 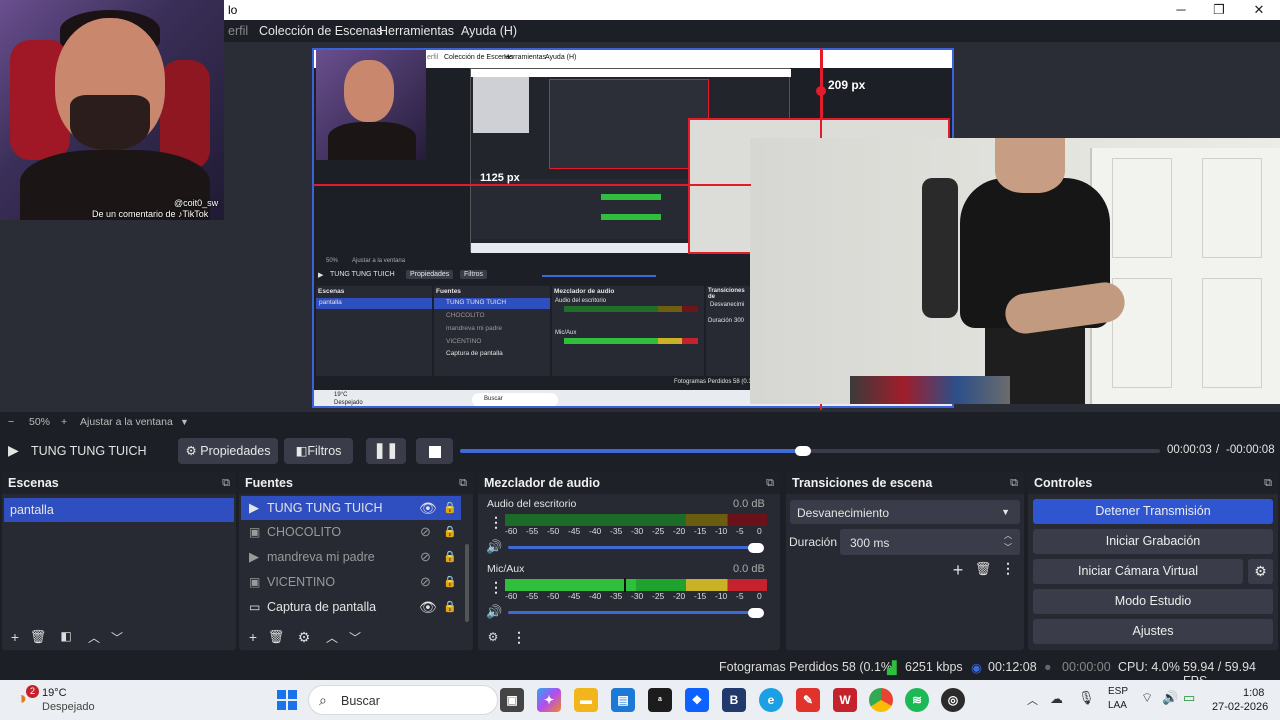 What do you see at coordinates (238, 31) in the screenshot?
I see `menu-profile: erfil` at bounding box center [238, 31].